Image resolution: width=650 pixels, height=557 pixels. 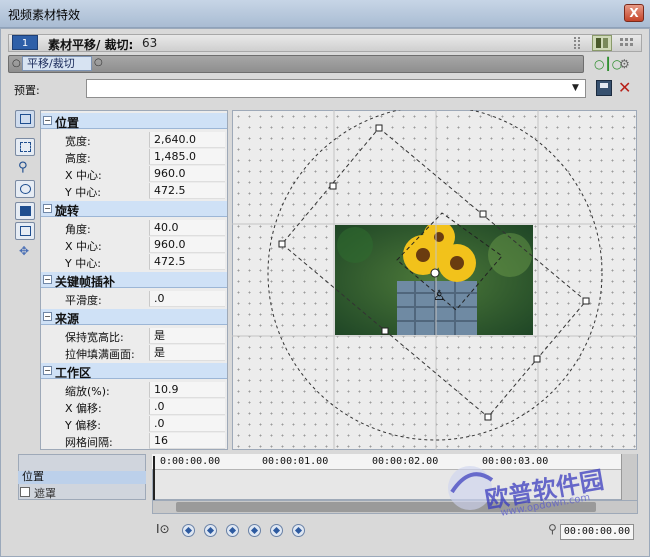 I want to click on ruler-tick: 00:00:01.00, so click(x=295, y=461).